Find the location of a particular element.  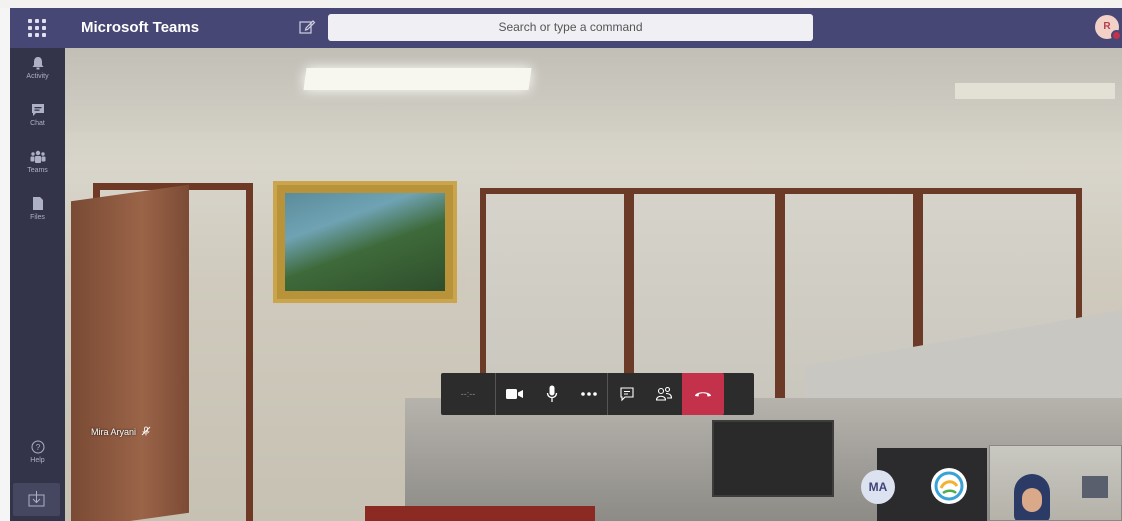

file-icon is located at coordinates (37, 203).